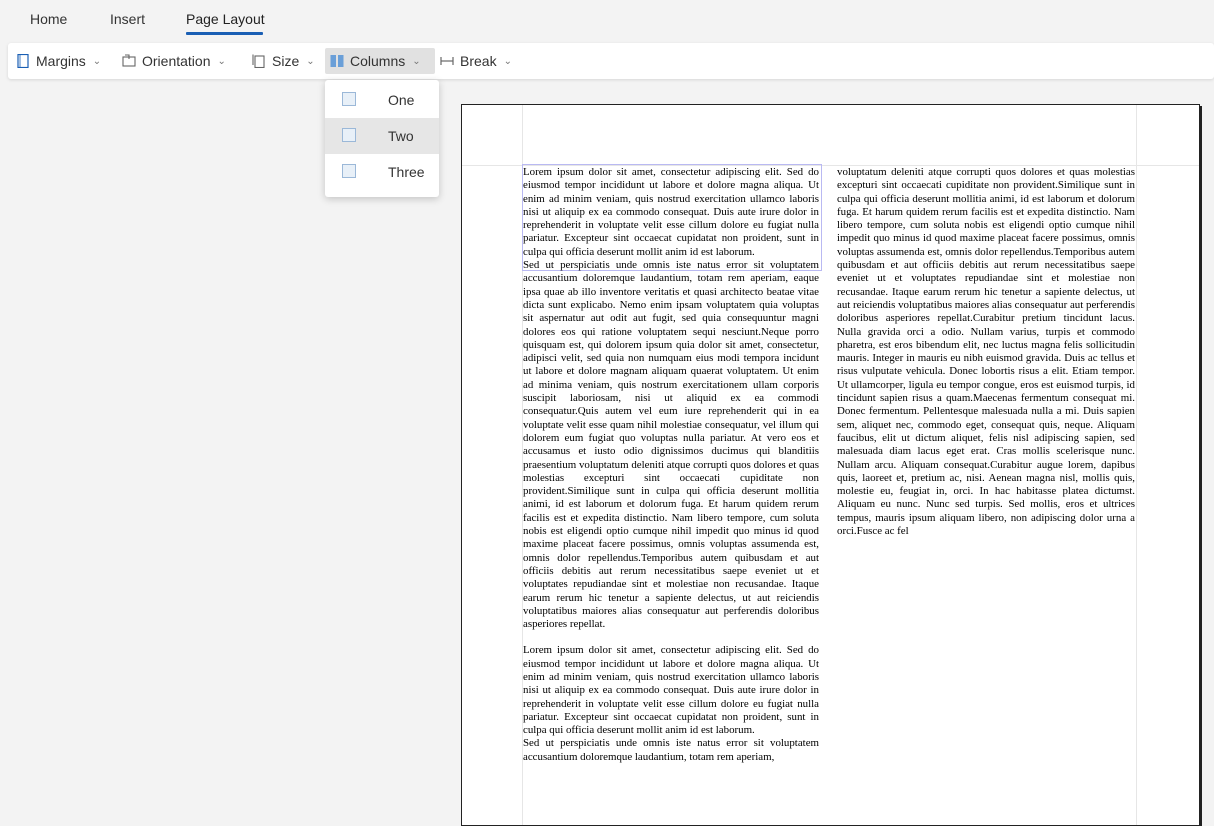 This screenshot has width=1214, height=826. What do you see at coordinates (1136, 465) in the screenshot?
I see `margin-guide-right` at bounding box center [1136, 465].